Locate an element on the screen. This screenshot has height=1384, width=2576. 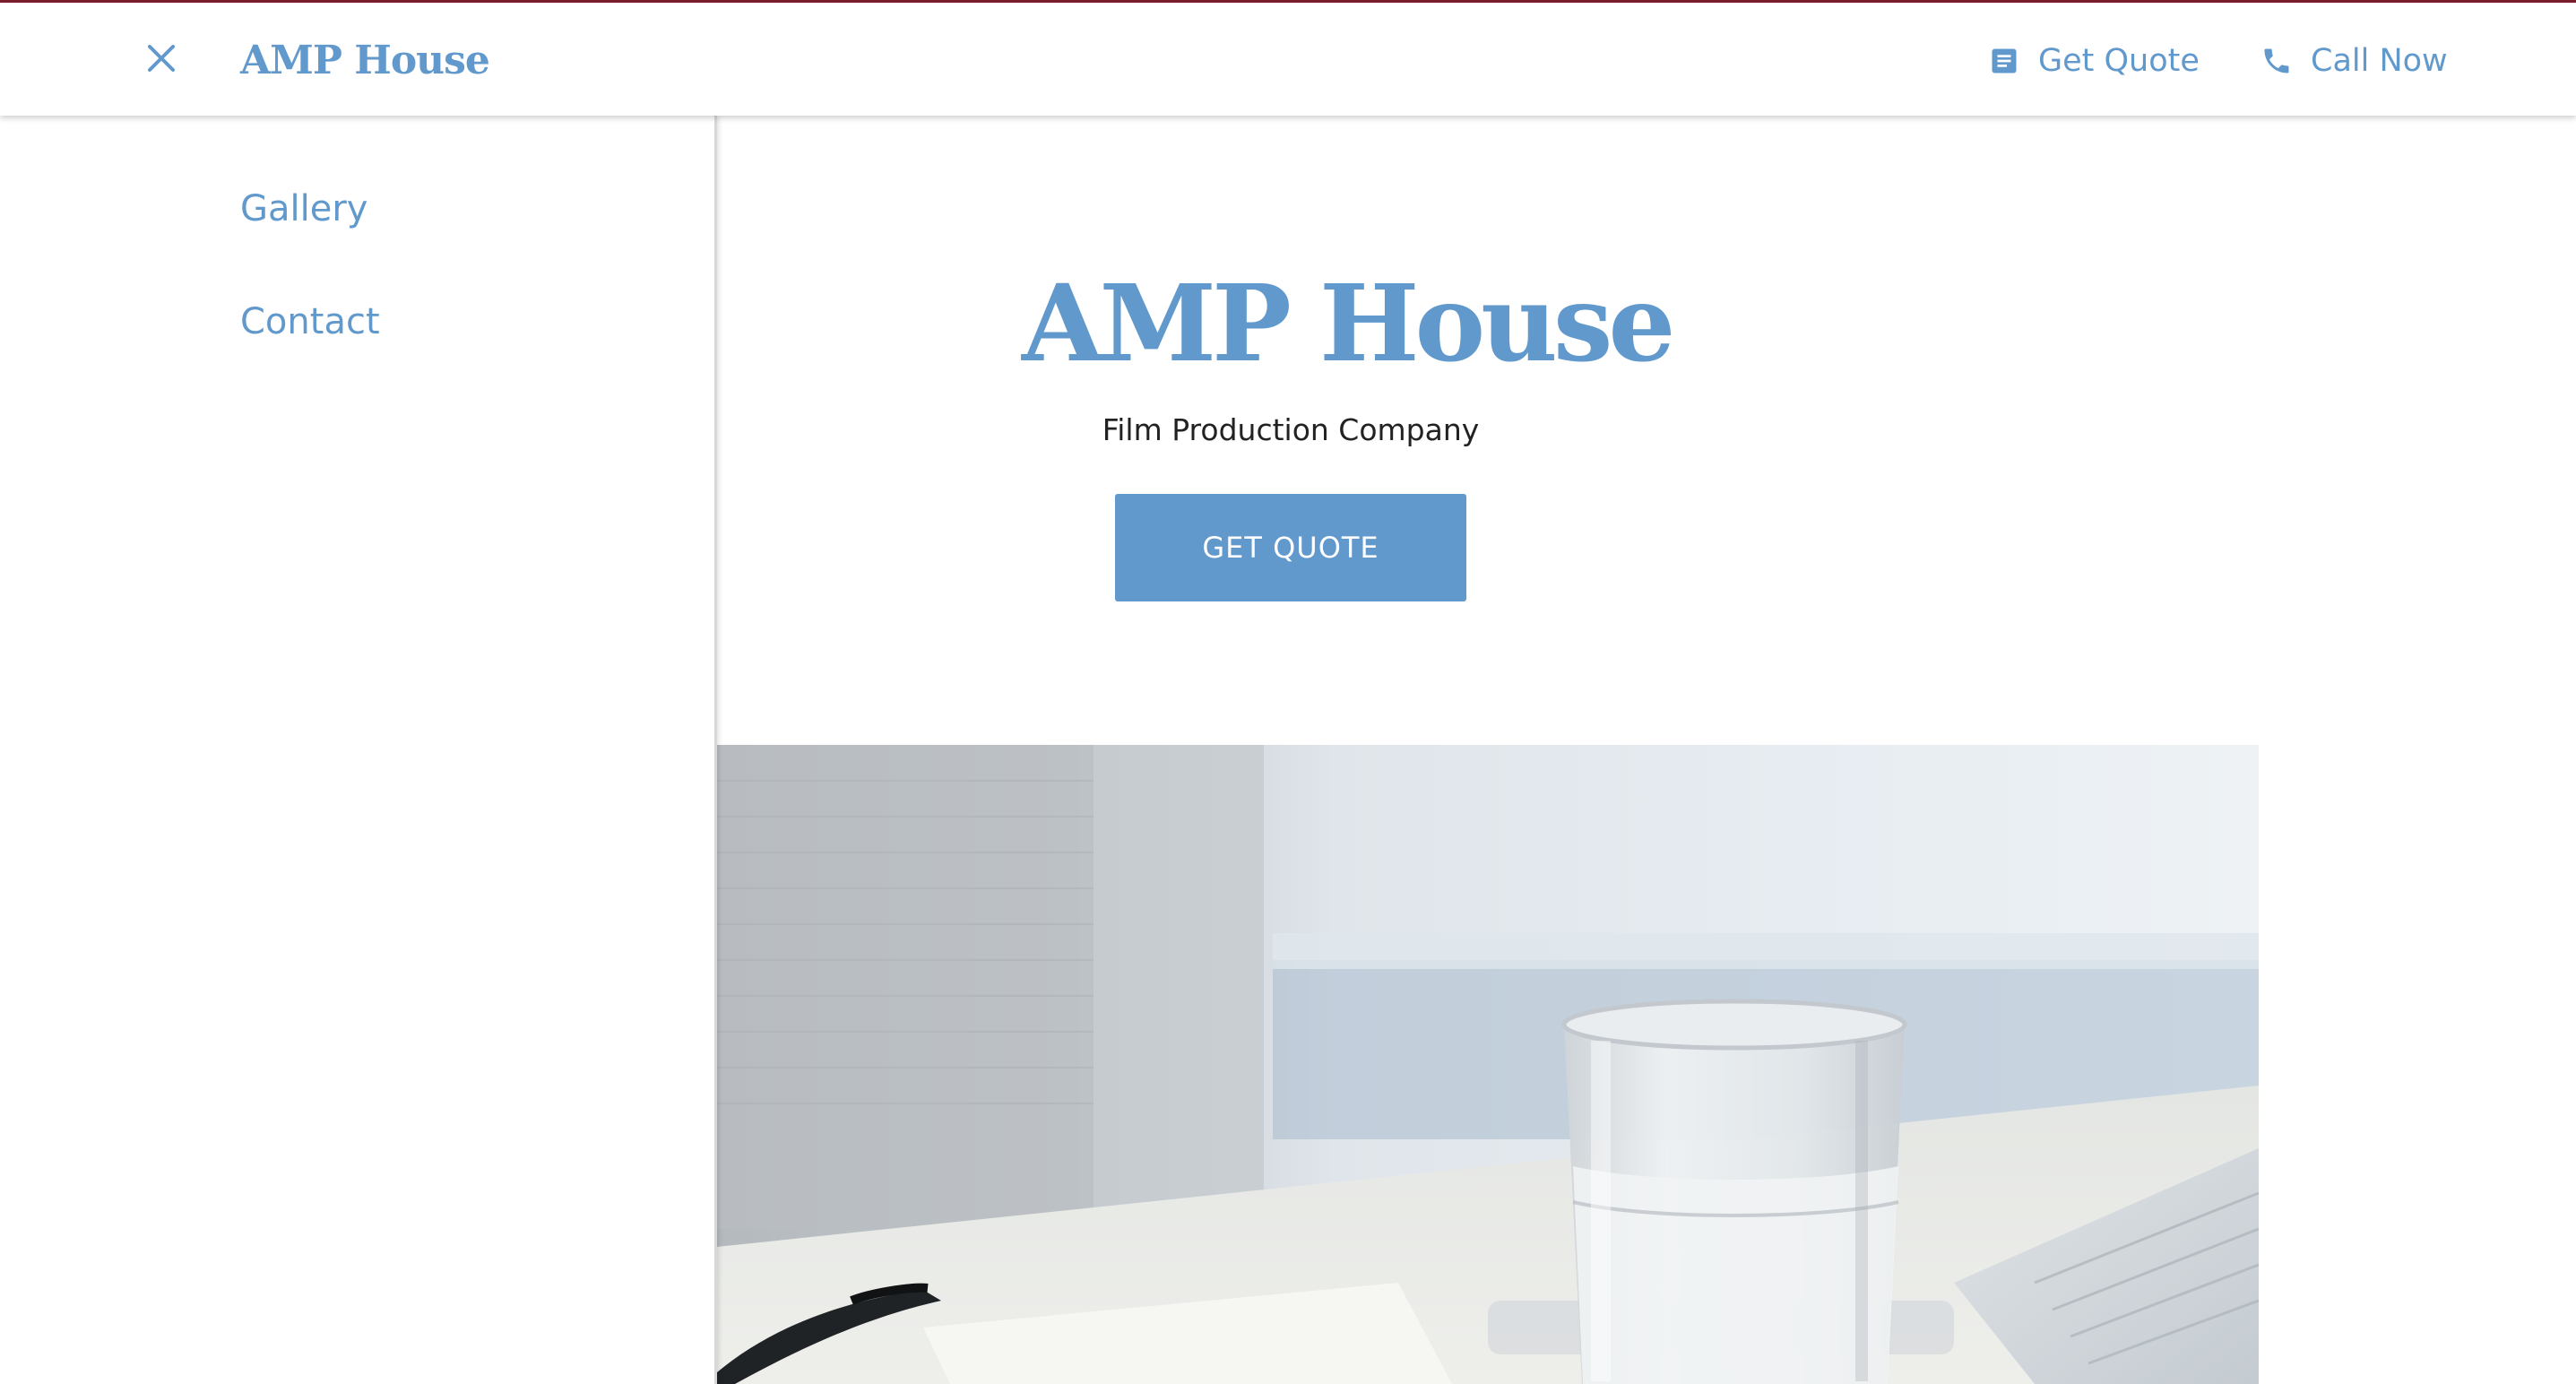
close-menu-button is located at coordinates (161, 58).